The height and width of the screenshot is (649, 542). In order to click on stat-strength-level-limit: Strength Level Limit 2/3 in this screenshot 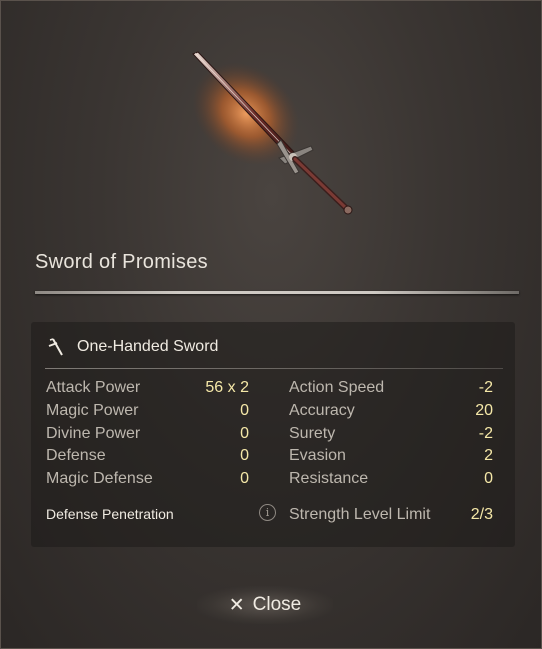, I will do `click(391, 515)`.